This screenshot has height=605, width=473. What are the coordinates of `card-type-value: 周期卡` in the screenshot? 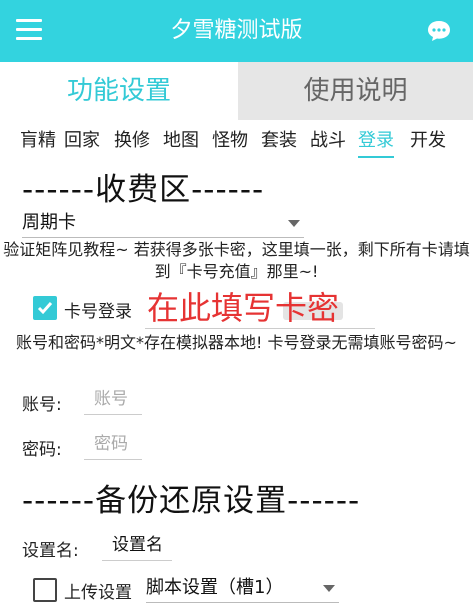 It's located at (49, 222).